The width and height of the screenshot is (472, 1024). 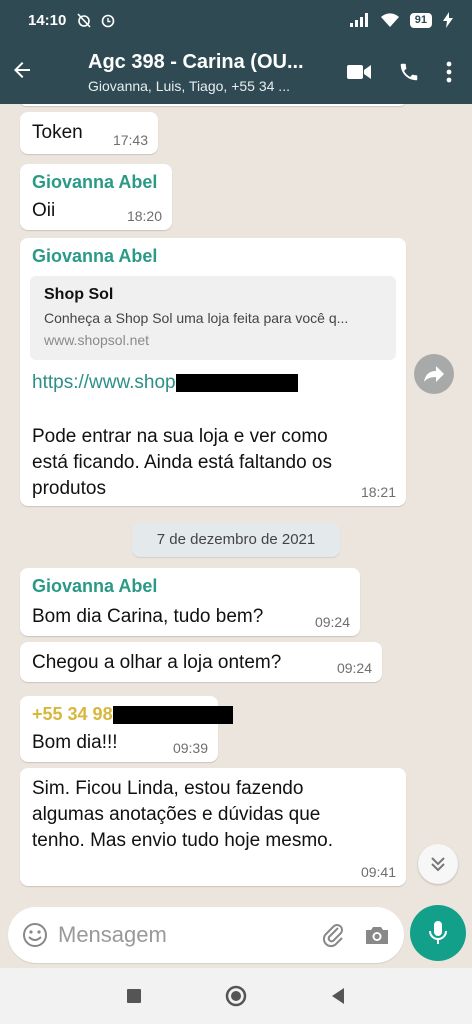 I want to click on system-nav-bar, so click(x=236, y=996).